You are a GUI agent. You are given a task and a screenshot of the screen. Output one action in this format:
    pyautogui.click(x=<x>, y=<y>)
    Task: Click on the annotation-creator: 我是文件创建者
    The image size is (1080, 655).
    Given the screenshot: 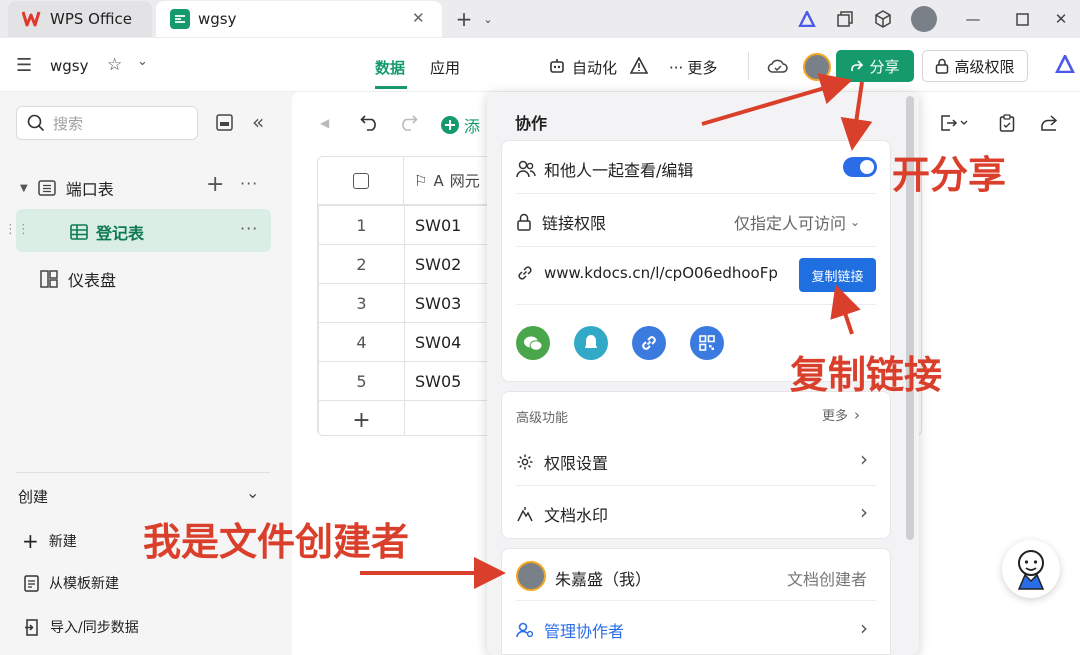 What is the action you would take?
    pyautogui.click(x=276, y=542)
    